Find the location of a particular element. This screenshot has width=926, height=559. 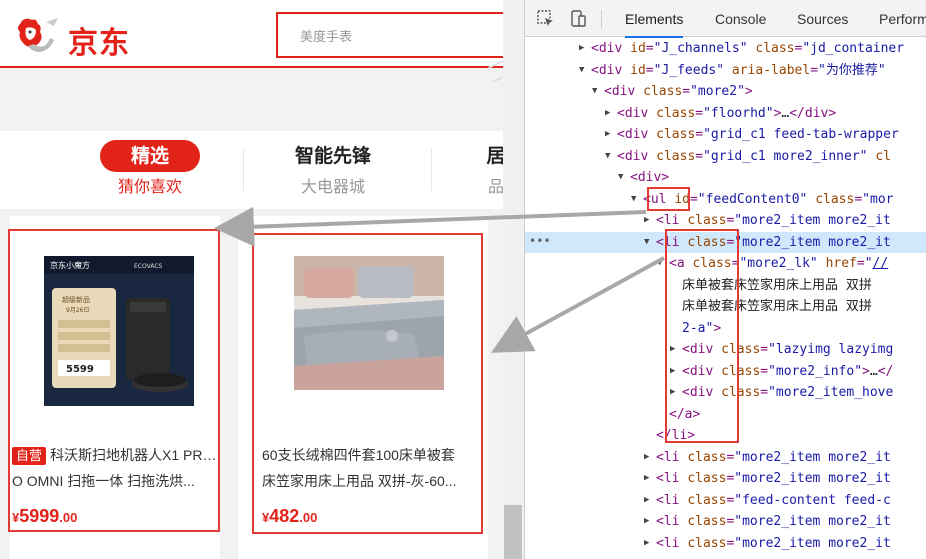

tab-subtitle: 大电器城 is located at coordinates (332, 186).